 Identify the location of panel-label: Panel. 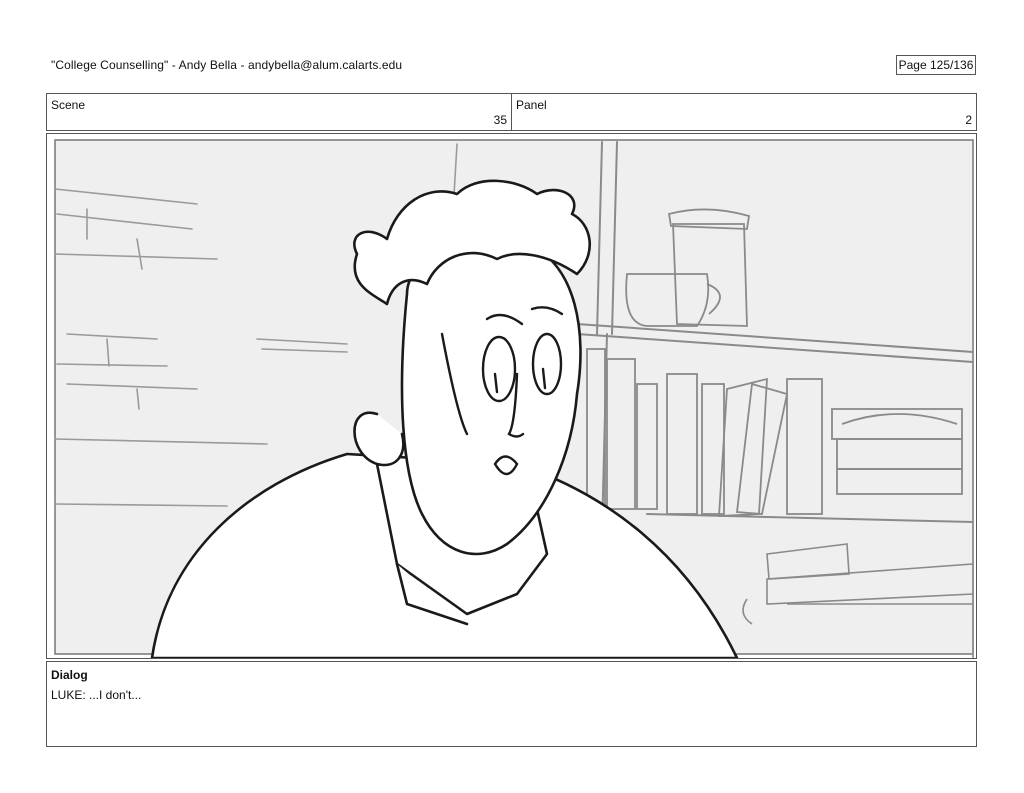
(531, 105).